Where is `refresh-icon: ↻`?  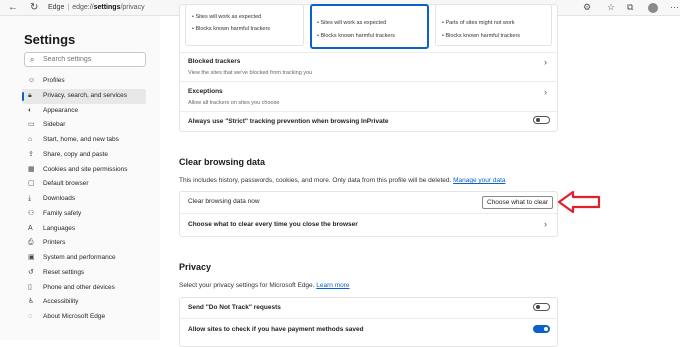
refresh-icon: ↻ is located at coordinates (34, 7).